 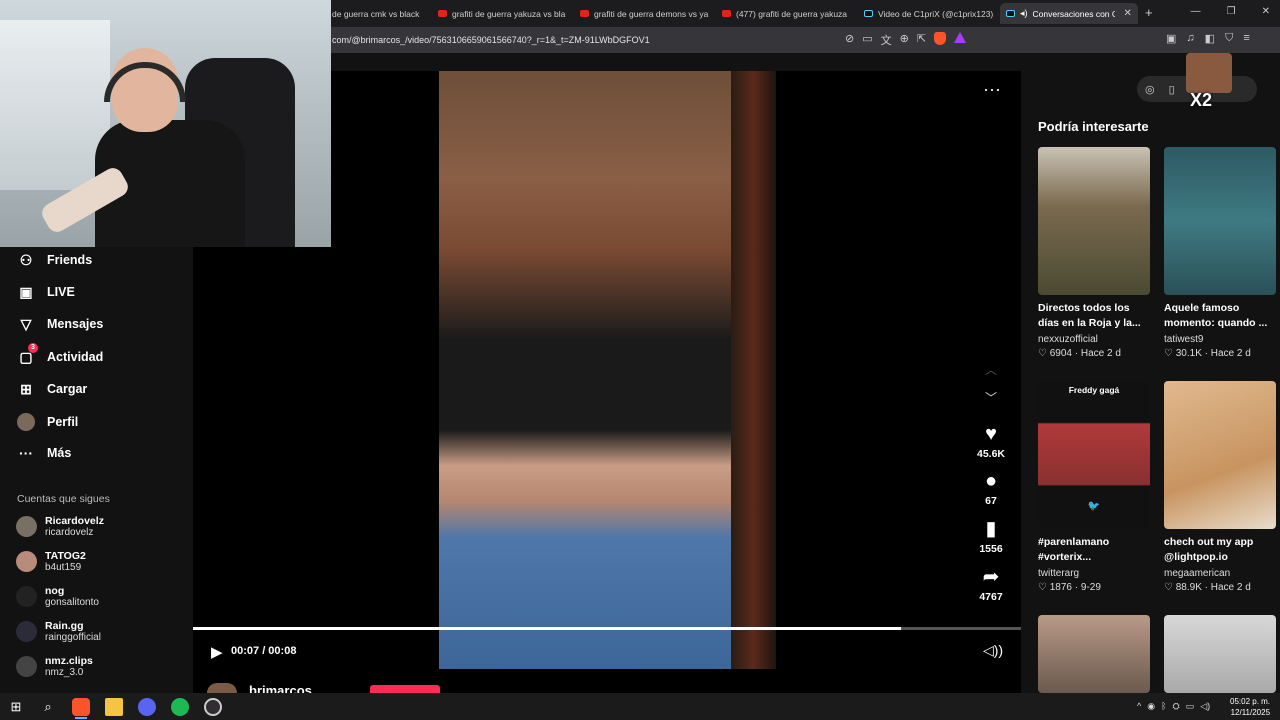 What do you see at coordinates (1068, 339) in the screenshot?
I see `card-user: nexxuzofficial` at bounding box center [1068, 339].